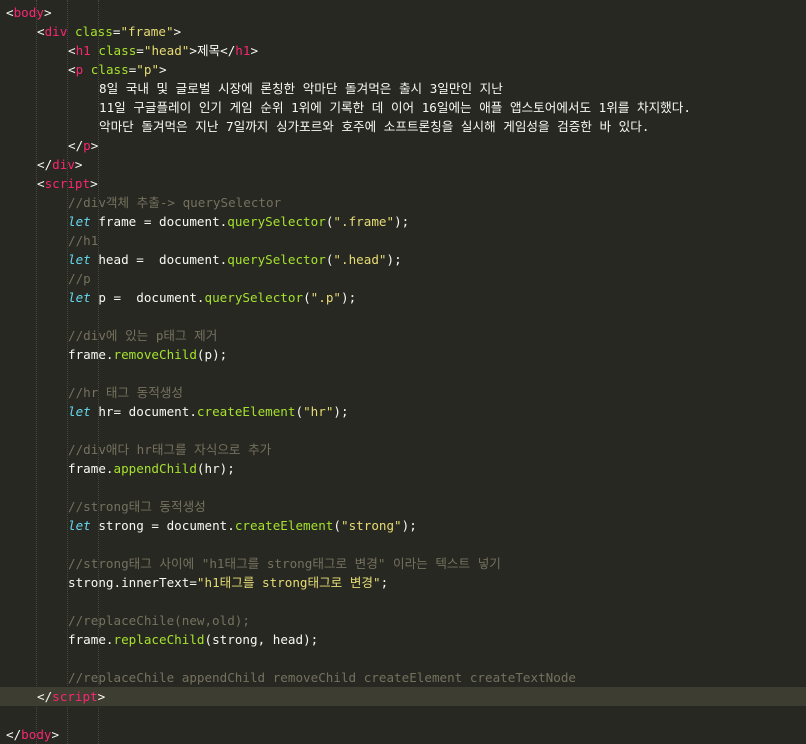 The image size is (806, 744). Describe the element at coordinates (403, 468) in the screenshot. I see `code-line: frame.appendChild(hr);` at that location.